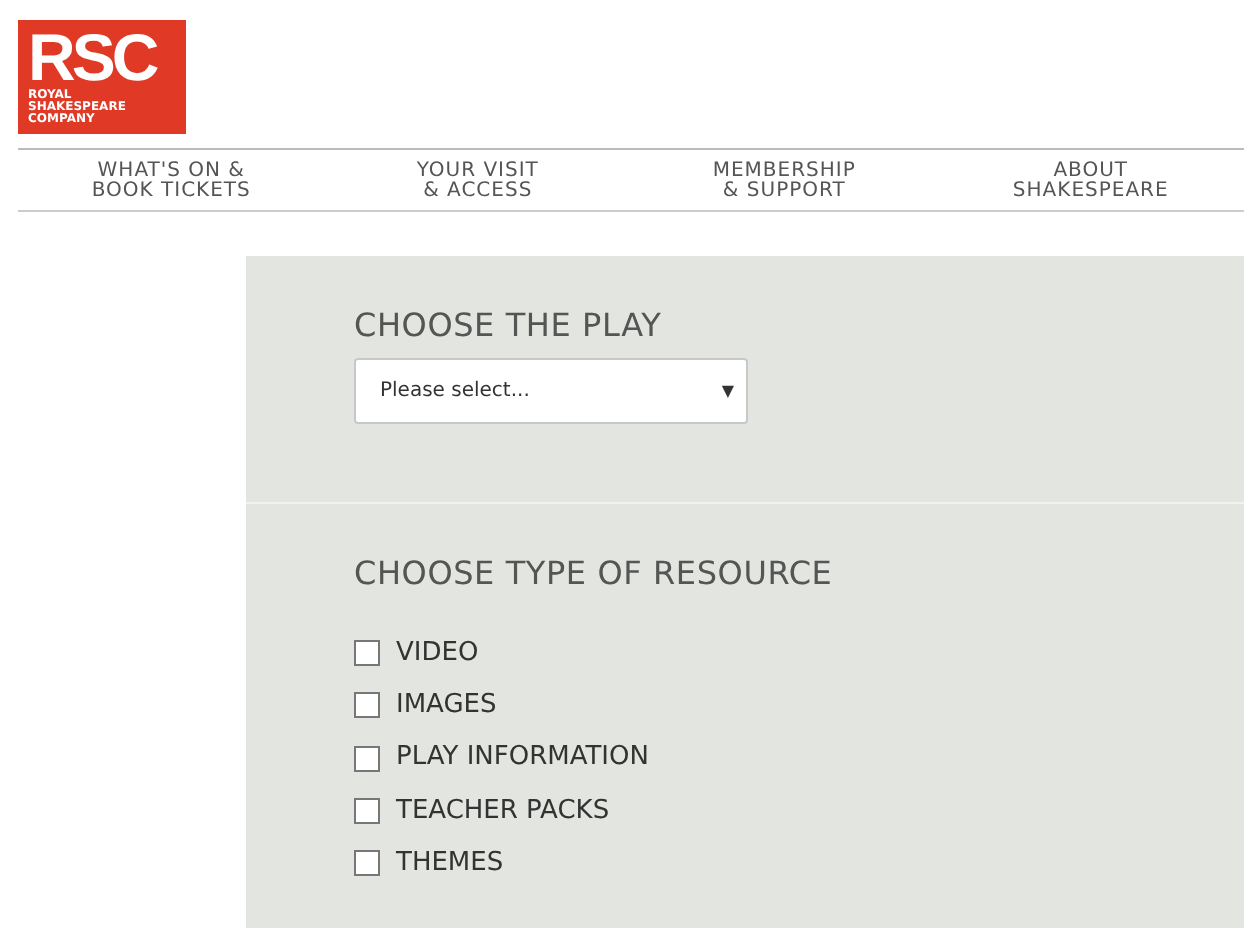 Image resolution: width=1244 pixels, height=928 pixels. I want to click on nav-link: MEMBERSHIP & SUPPORT, so click(784, 180).